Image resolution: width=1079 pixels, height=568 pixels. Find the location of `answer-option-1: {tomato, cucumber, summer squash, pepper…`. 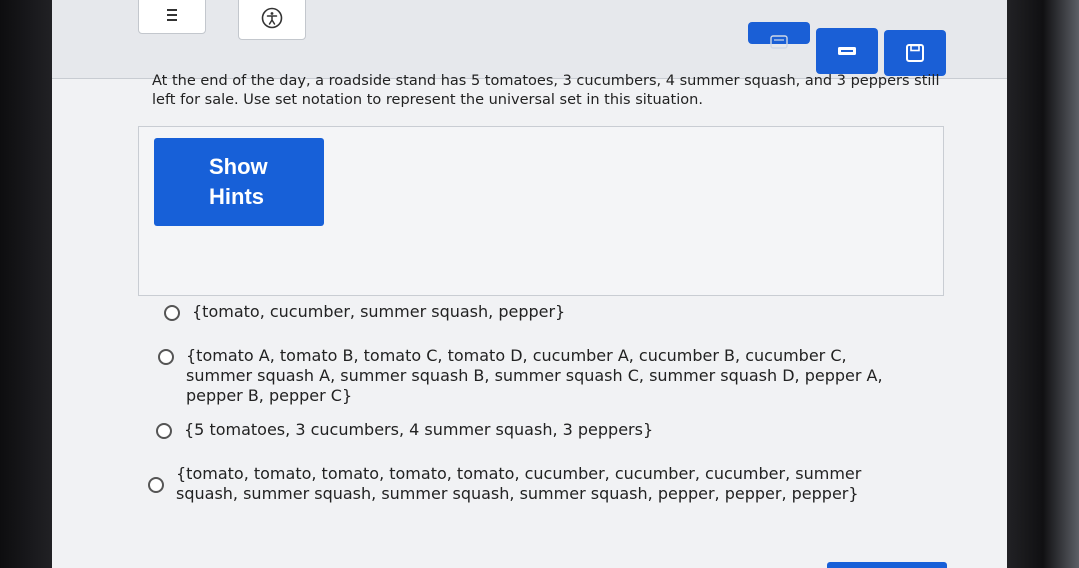

answer-option-1: {tomato, cucumber, summer squash, pepper… is located at coordinates (544, 312).